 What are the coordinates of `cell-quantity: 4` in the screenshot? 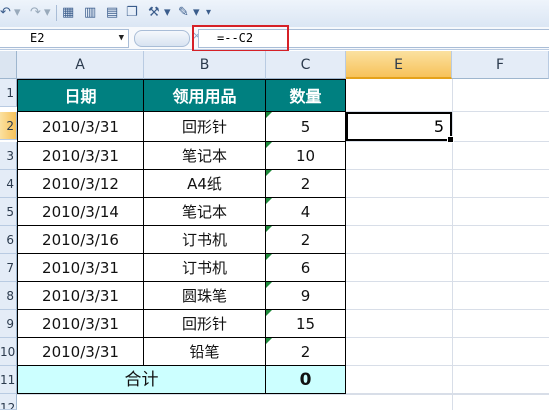 It's located at (306, 212).